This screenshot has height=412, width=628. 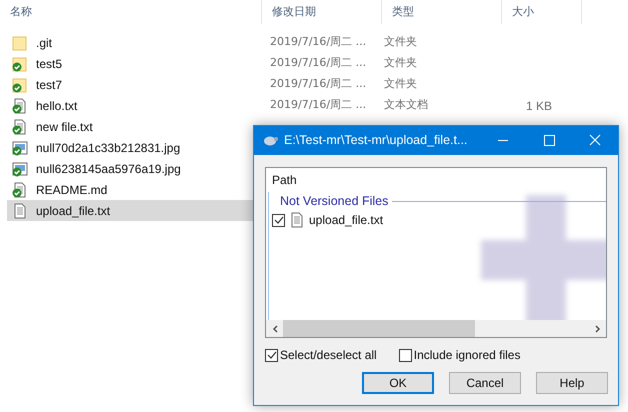 I want to click on file-row: null70d2a1c33b212831.jpg, so click(x=134, y=147).